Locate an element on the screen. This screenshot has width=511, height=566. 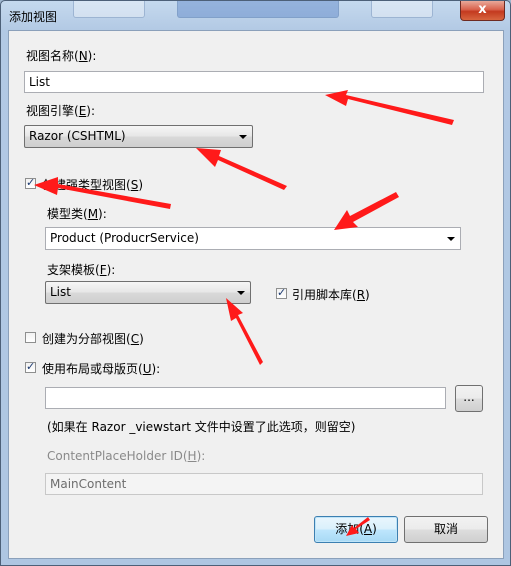
label-text: 模型类( is located at coordinates (67, 214).